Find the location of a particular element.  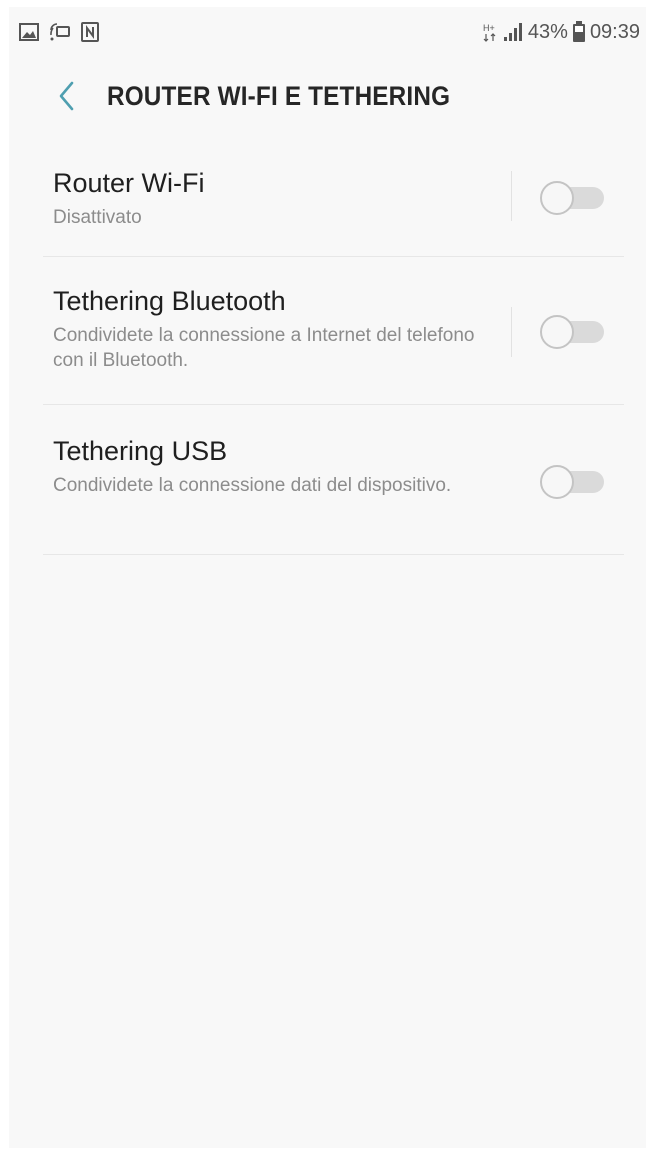

back-button is located at coordinates (67, 96).